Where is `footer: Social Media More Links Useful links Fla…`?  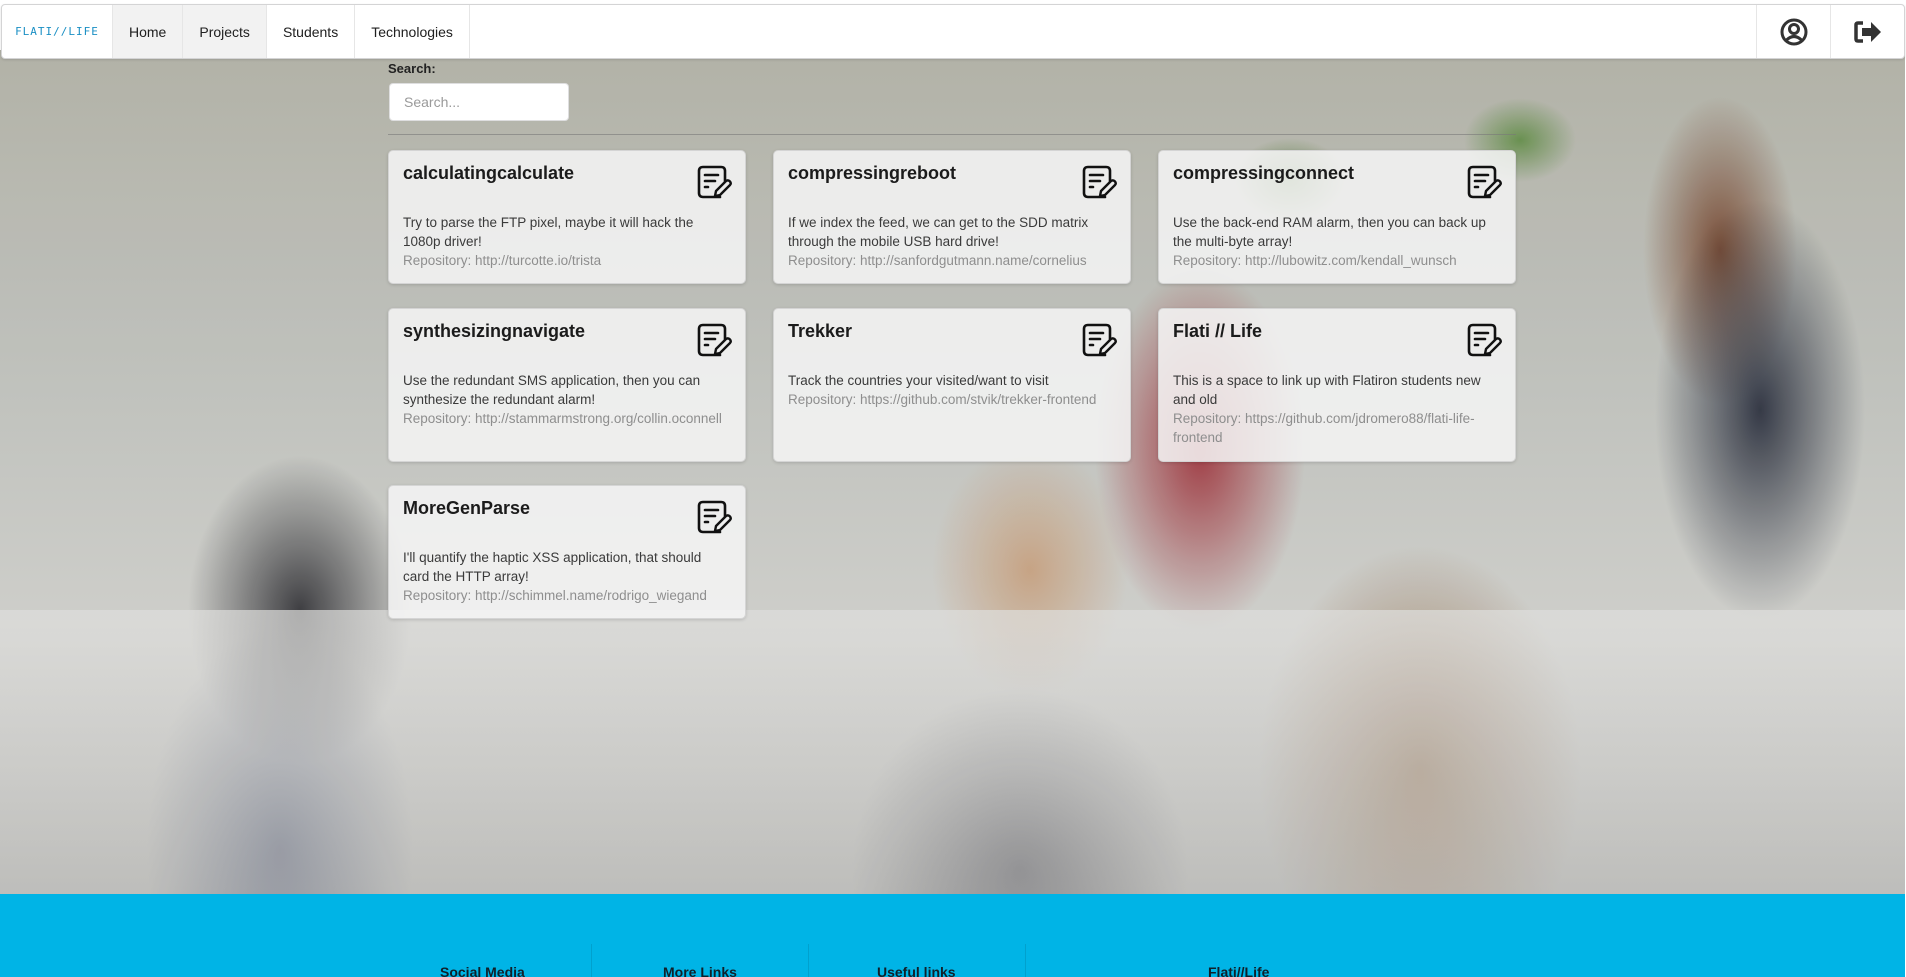
footer: Social Media More Links Useful links Fla… is located at coordinates (952, 935).